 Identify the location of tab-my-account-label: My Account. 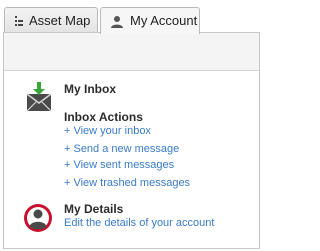
(164, 20).